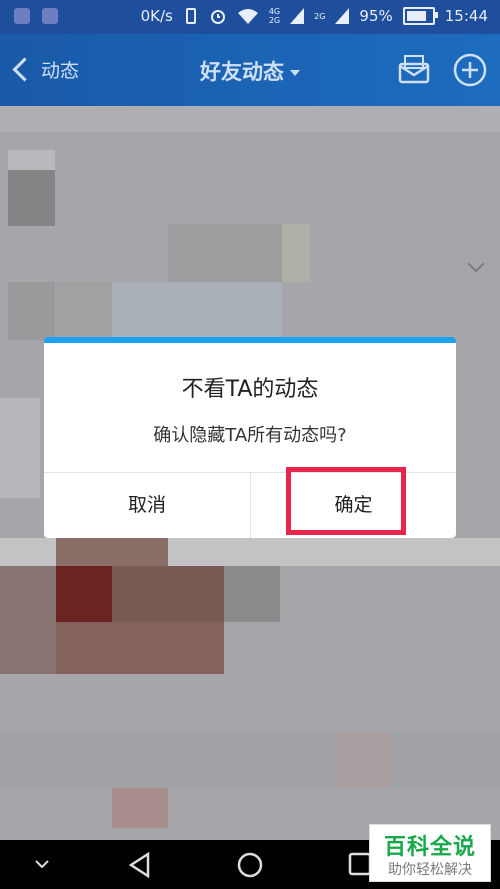 The height and width of the screenshot is (889, 500). I want to click on gallery-notification-icon, so click(50, 16).